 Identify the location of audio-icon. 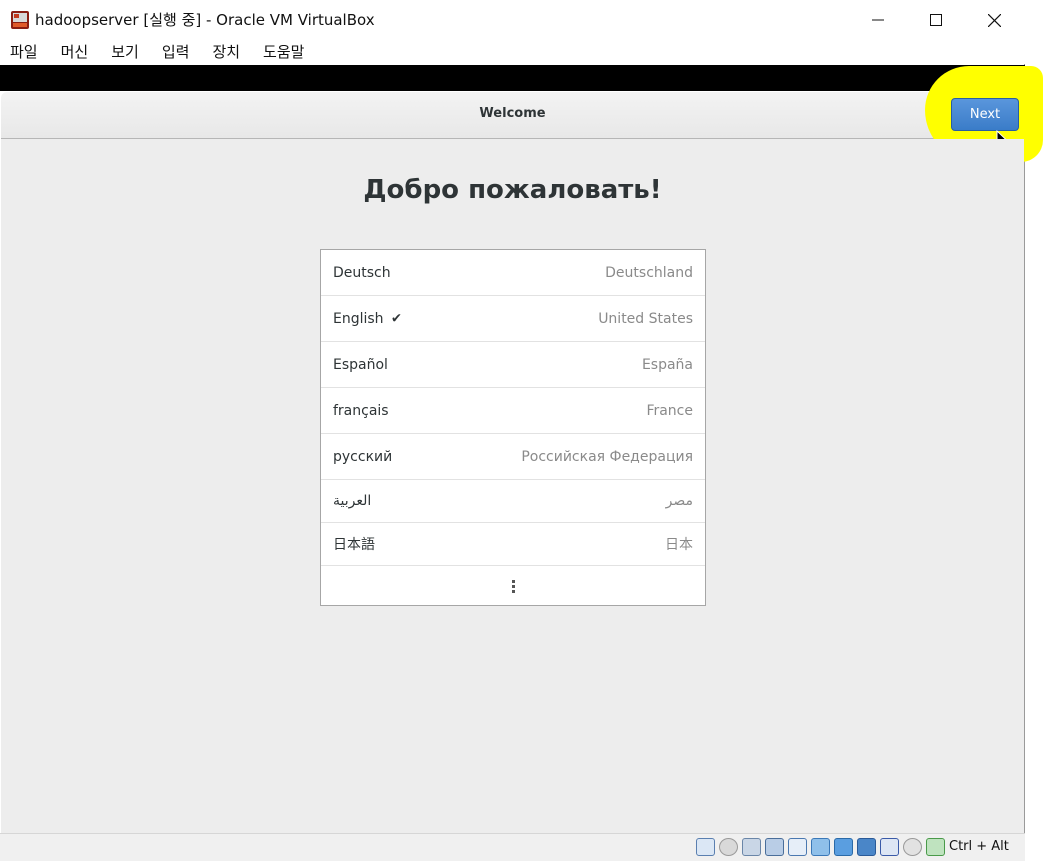
(751, 847).